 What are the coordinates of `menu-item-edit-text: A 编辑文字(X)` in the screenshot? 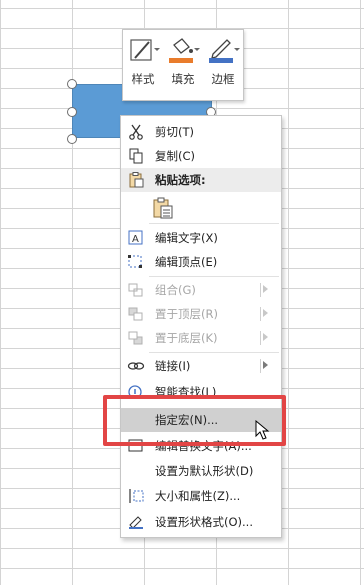 It's located at (201, 238).